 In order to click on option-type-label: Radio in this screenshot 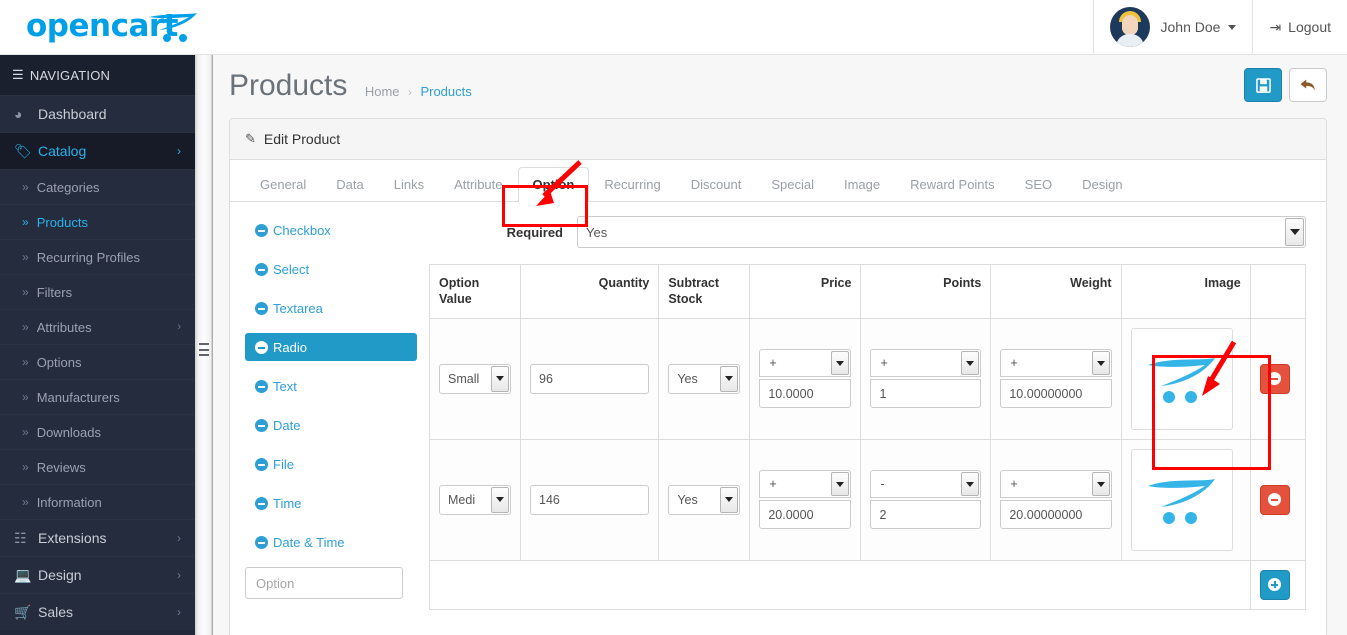, I will do `click(290, 347)`.